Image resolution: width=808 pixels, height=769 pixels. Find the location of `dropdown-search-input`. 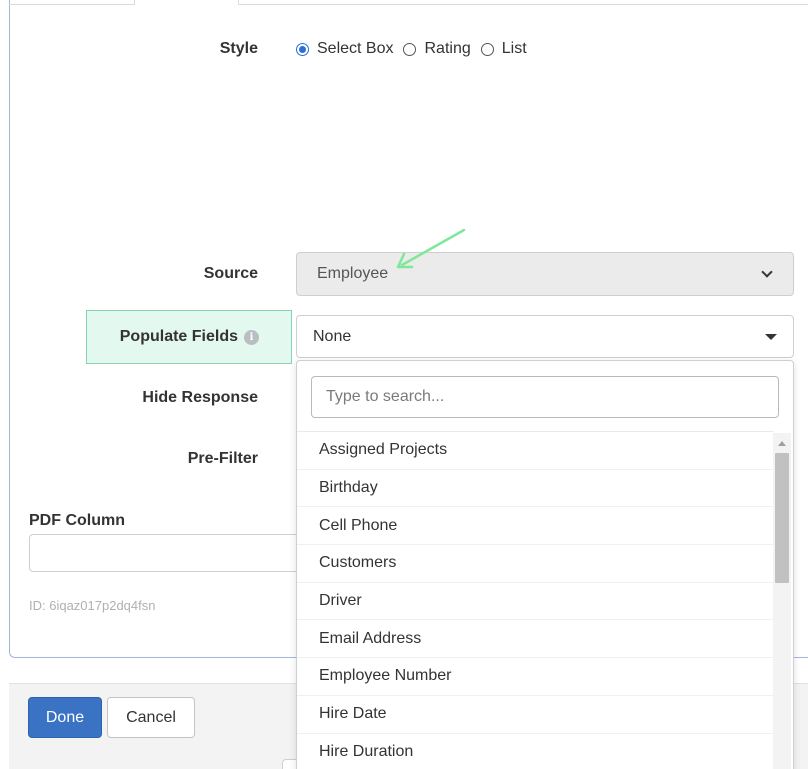

dropdown-search-input is located at coordinates (545, 397).